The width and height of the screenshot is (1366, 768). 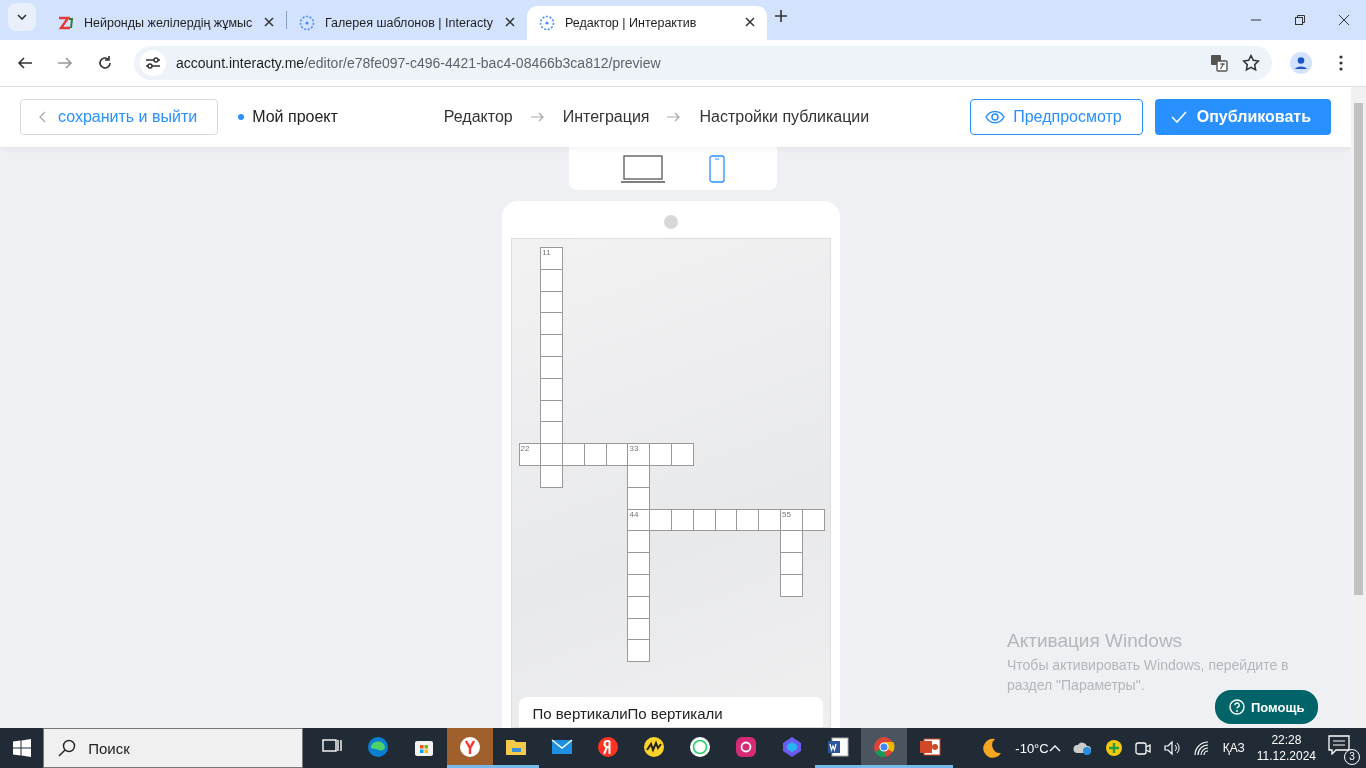 What do you see at coordinates (21, 748) in the screenshot?
I see `windows-start-icon` at bounding box center [21, 748].